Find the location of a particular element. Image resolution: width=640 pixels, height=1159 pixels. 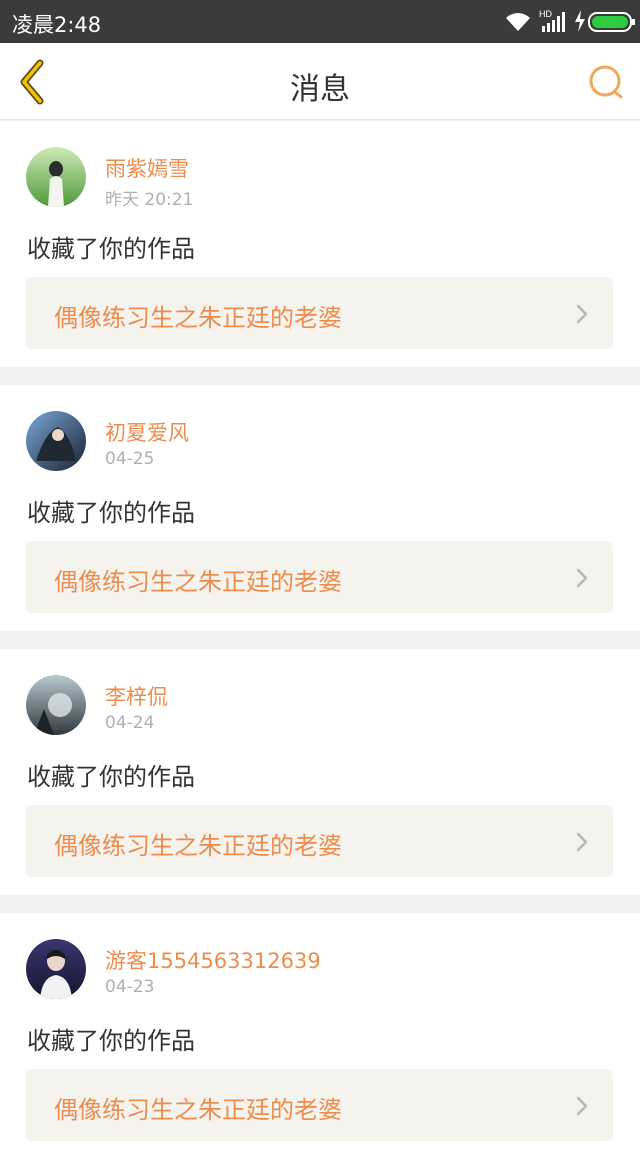

search-button is located at coordinates (606, 82).